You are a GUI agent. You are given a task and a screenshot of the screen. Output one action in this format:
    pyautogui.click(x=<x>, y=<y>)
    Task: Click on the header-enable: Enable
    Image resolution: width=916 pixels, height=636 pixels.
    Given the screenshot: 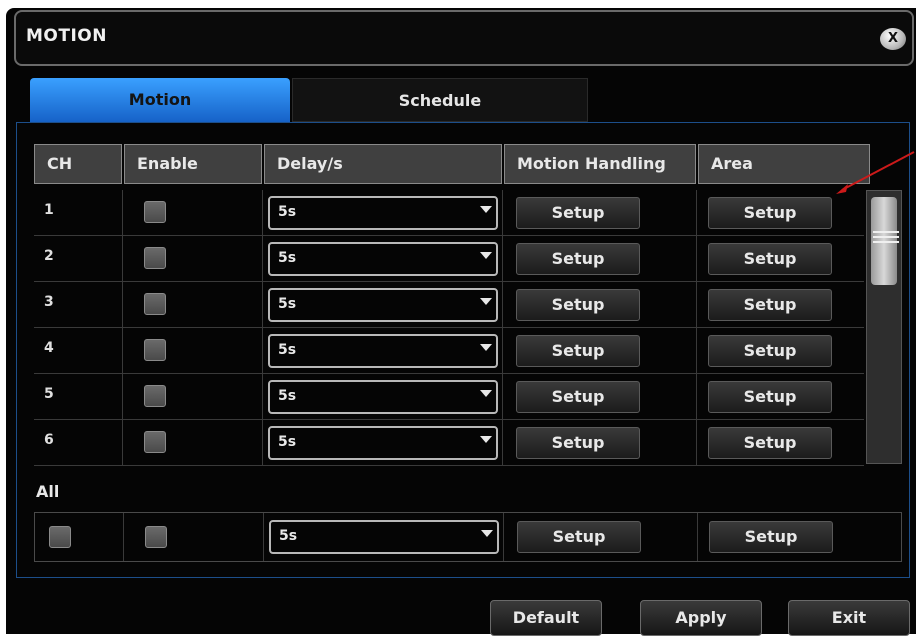 What is the action you would take?
    pyautogui.click(x=193, y=164)
    